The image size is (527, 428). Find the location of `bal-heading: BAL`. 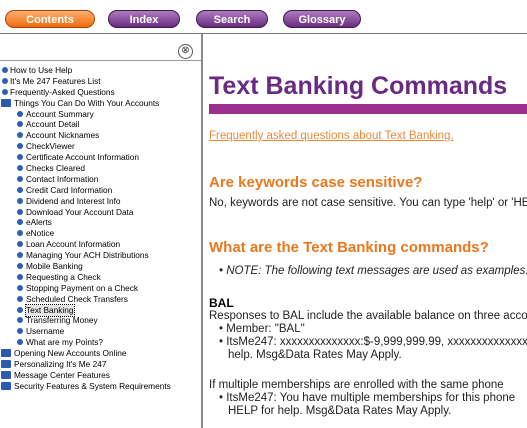

bal-heading: BAL is located at coordinates (221, 303).